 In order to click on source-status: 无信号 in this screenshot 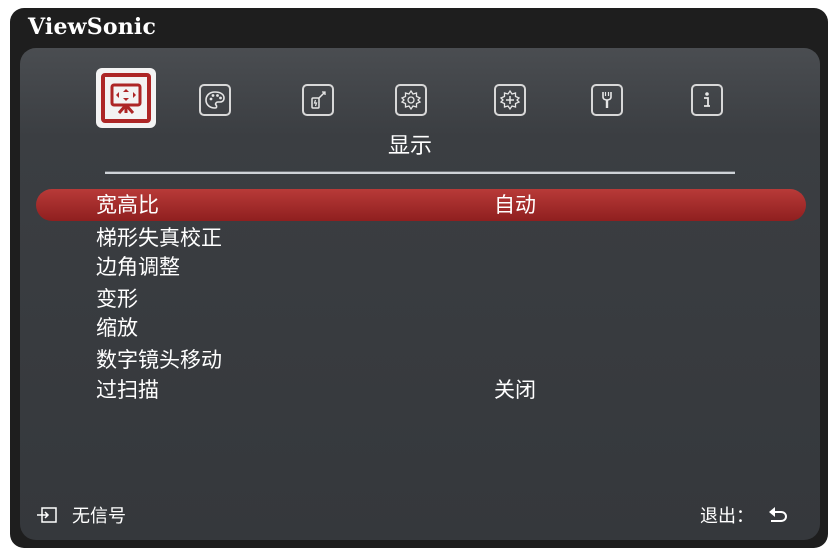, I will do `click(81, 515)`.